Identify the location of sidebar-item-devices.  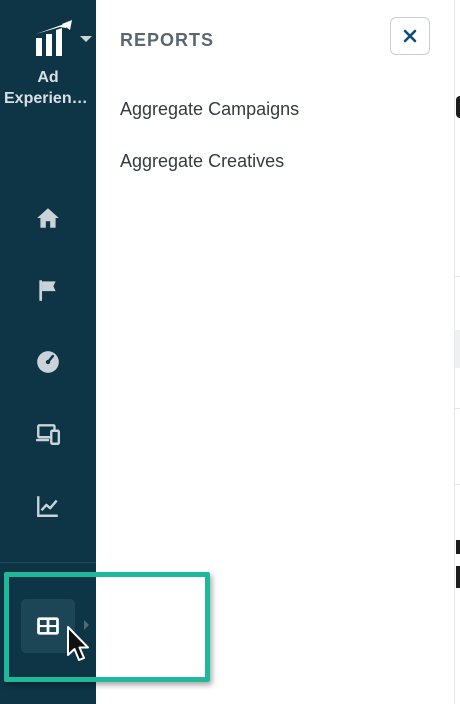
(48, 434).